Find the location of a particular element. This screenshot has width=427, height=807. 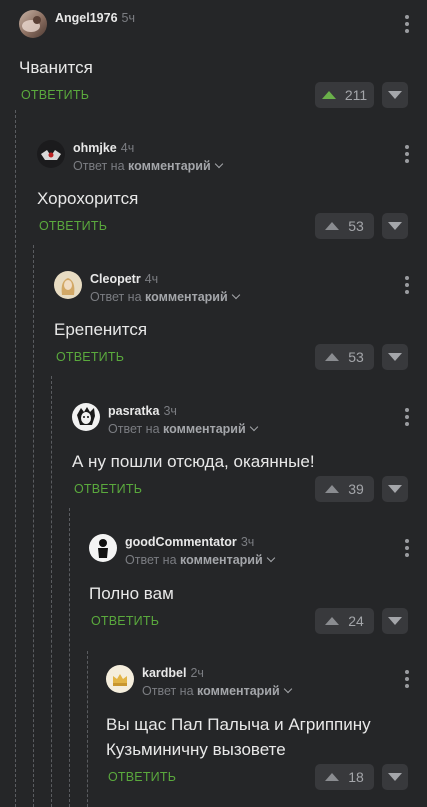

comment-header: Angel1976 5ч is located at coordinates (77, 24).